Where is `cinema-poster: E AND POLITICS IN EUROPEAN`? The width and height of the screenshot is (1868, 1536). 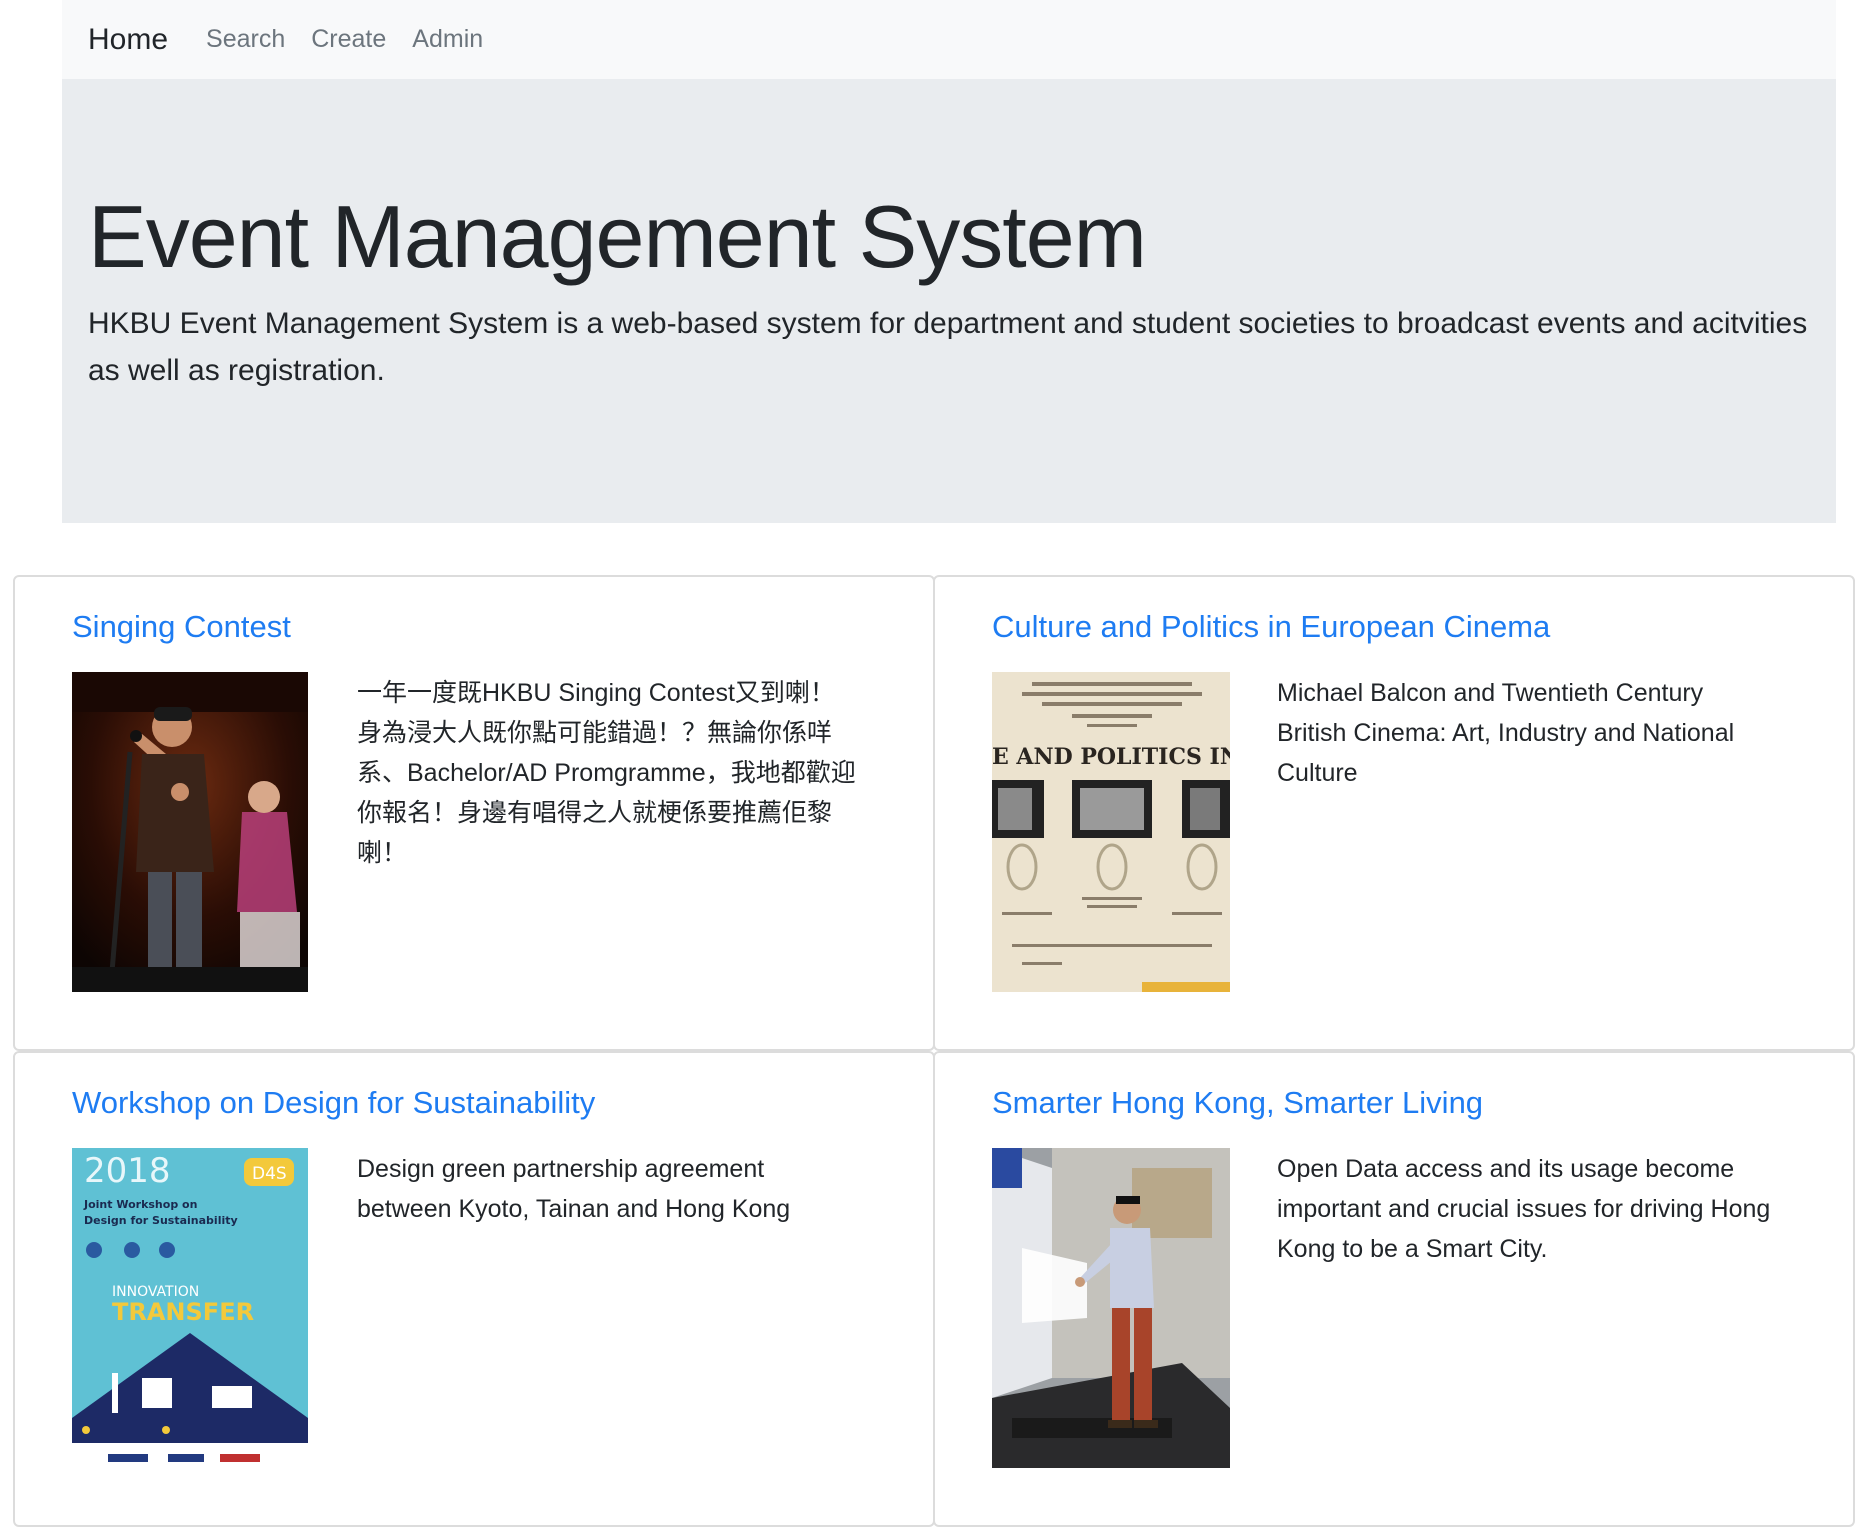
cinema-poster: E AND POLITICS IN EUROPEAN is located at coordinates (1111, 832).